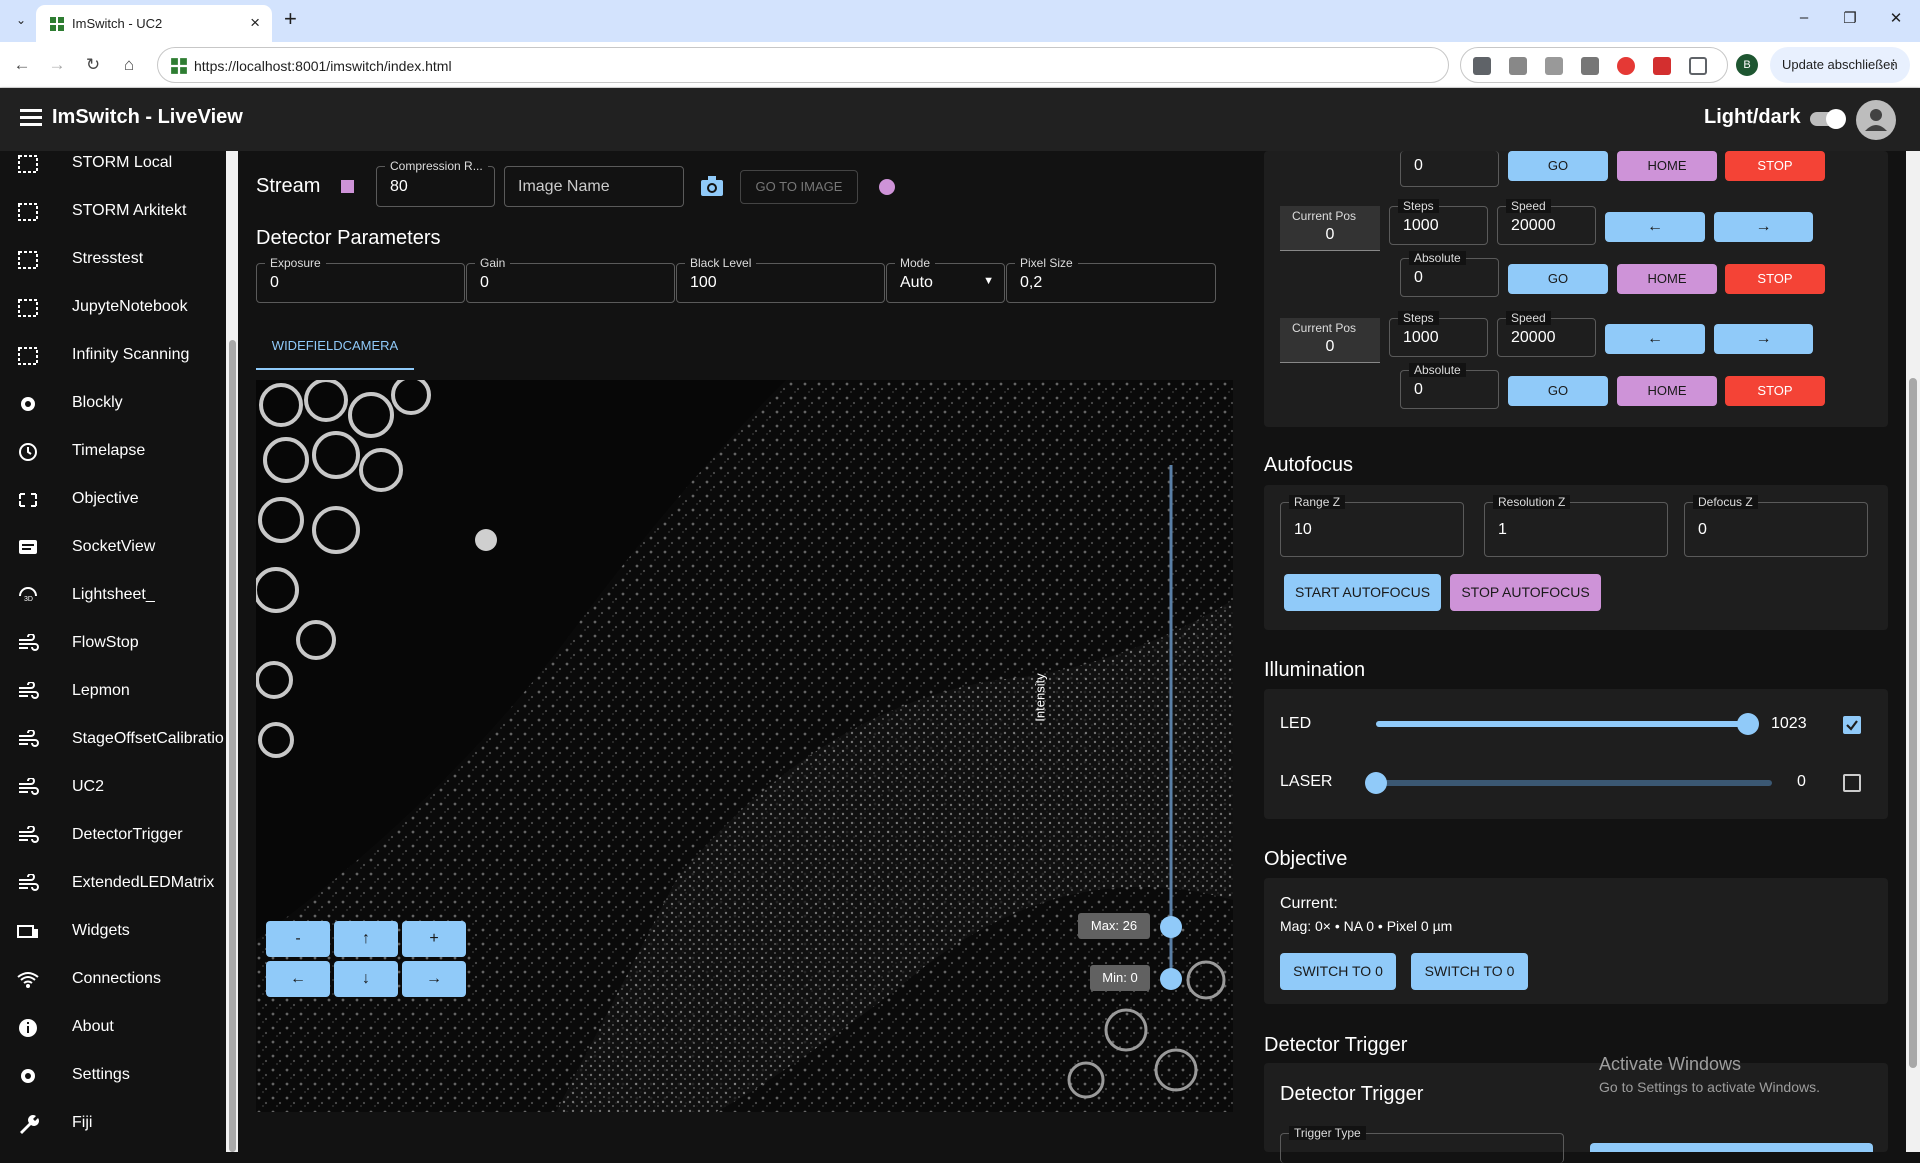 This screenshot has width=1920, height=1163. Describe the element at coordinates (232, 746) in the screenshot. I see `sidebar-scrollbar-thumb` at that location.